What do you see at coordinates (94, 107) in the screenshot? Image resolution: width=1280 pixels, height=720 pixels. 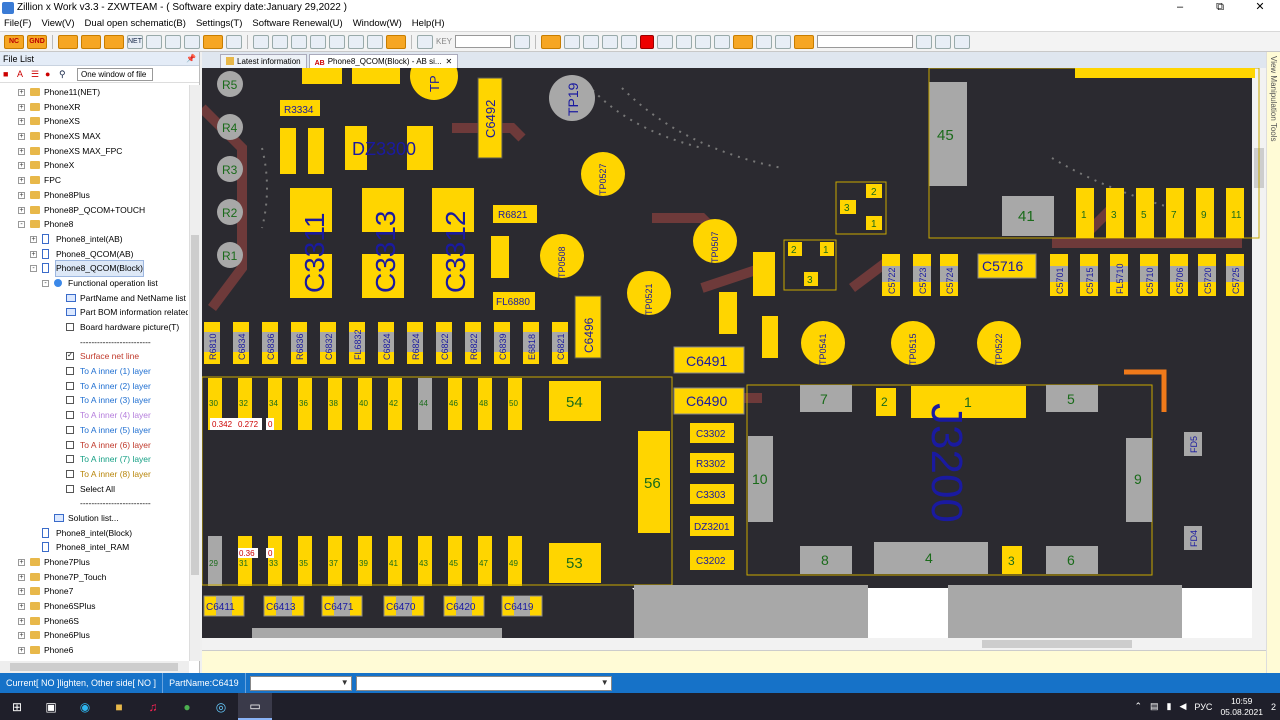 I see `tree-item: + PhoneXR` at bounding box center [94, 107].